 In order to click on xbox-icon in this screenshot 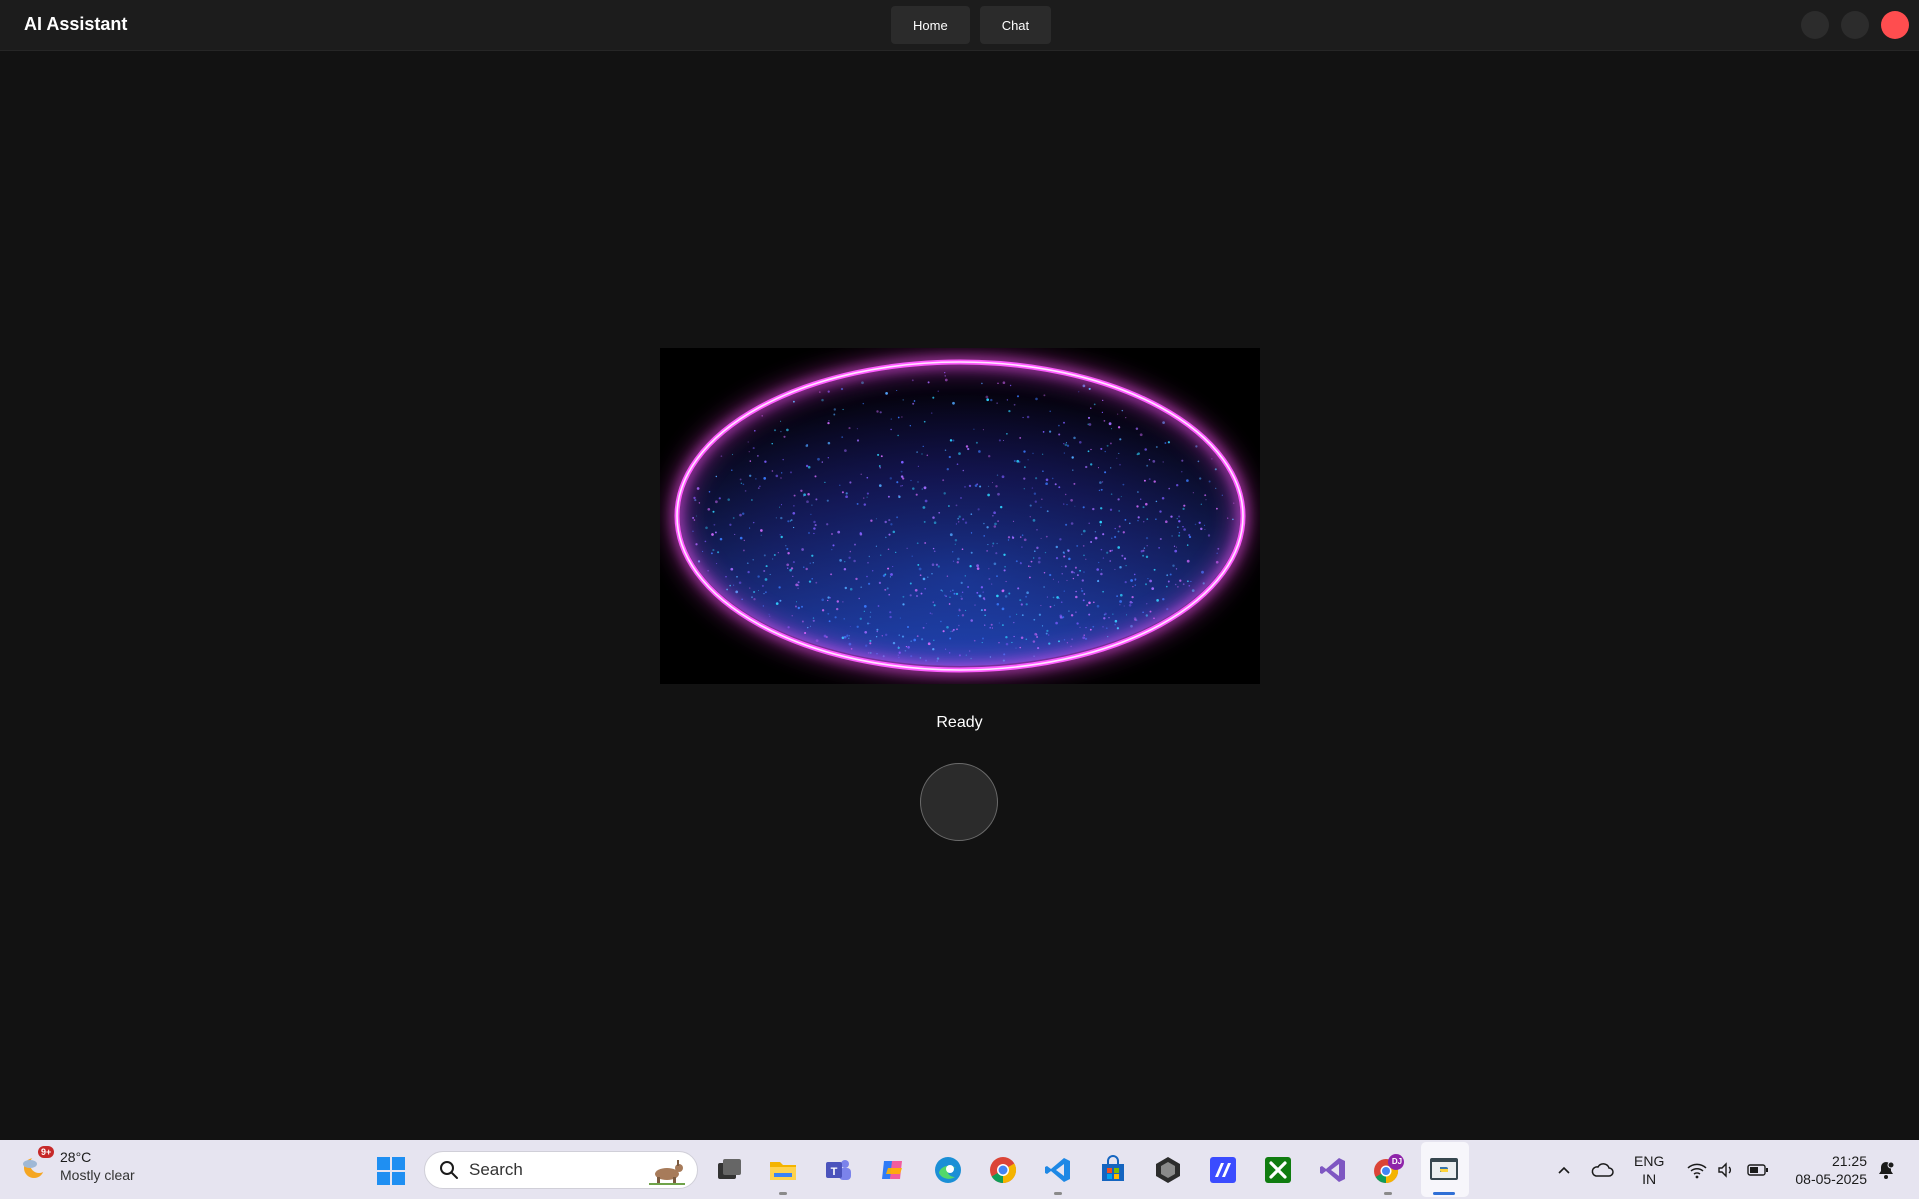, I will do `click(1278, 1170)`.